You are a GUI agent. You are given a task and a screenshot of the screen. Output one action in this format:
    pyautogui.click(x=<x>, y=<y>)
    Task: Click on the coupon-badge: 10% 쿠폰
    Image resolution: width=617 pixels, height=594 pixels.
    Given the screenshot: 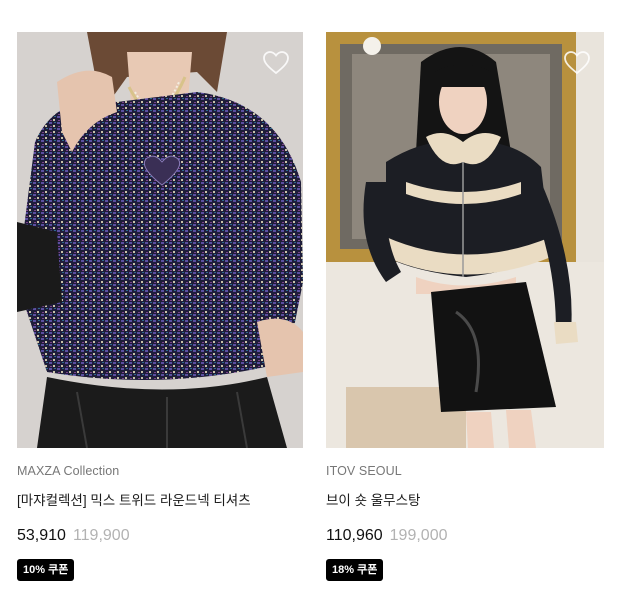 What is the action you would take?
    pyautogui.click(x=46, y=570)
    